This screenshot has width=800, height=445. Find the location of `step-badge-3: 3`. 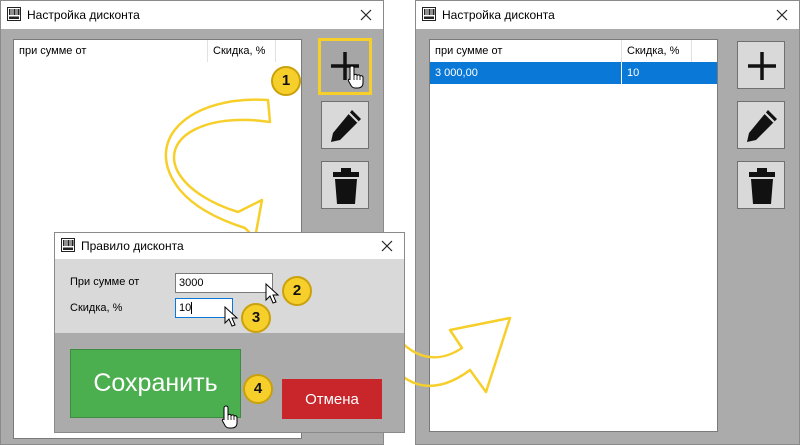

step-badge-3: 3 is located at coordinates (256, 318).